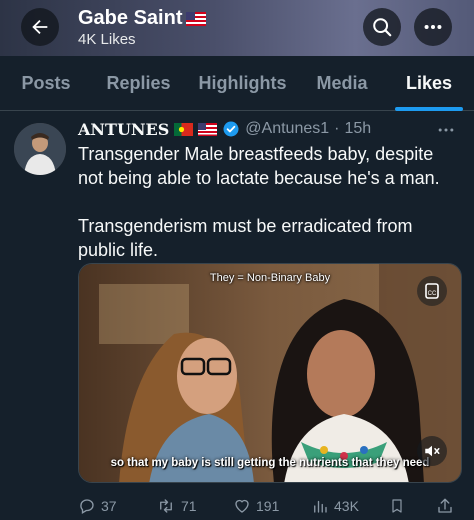 Image resolution: width=474 pixels, height=520 pixels. Describe the element at coordinates (109, 506) in the screenshot. I see `reply-count: 37` at that location.